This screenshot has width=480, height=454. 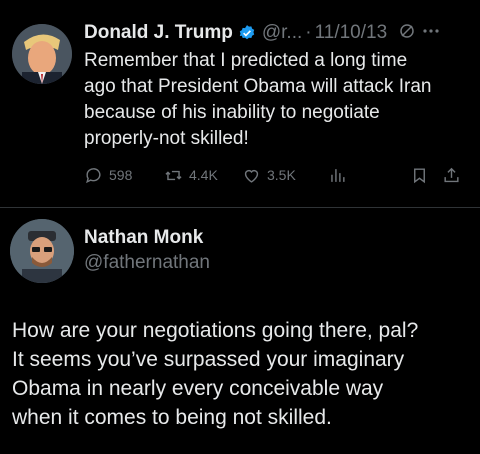 I want to click on reply-author-handle: @fathernathan, so click(x=147, y=263).